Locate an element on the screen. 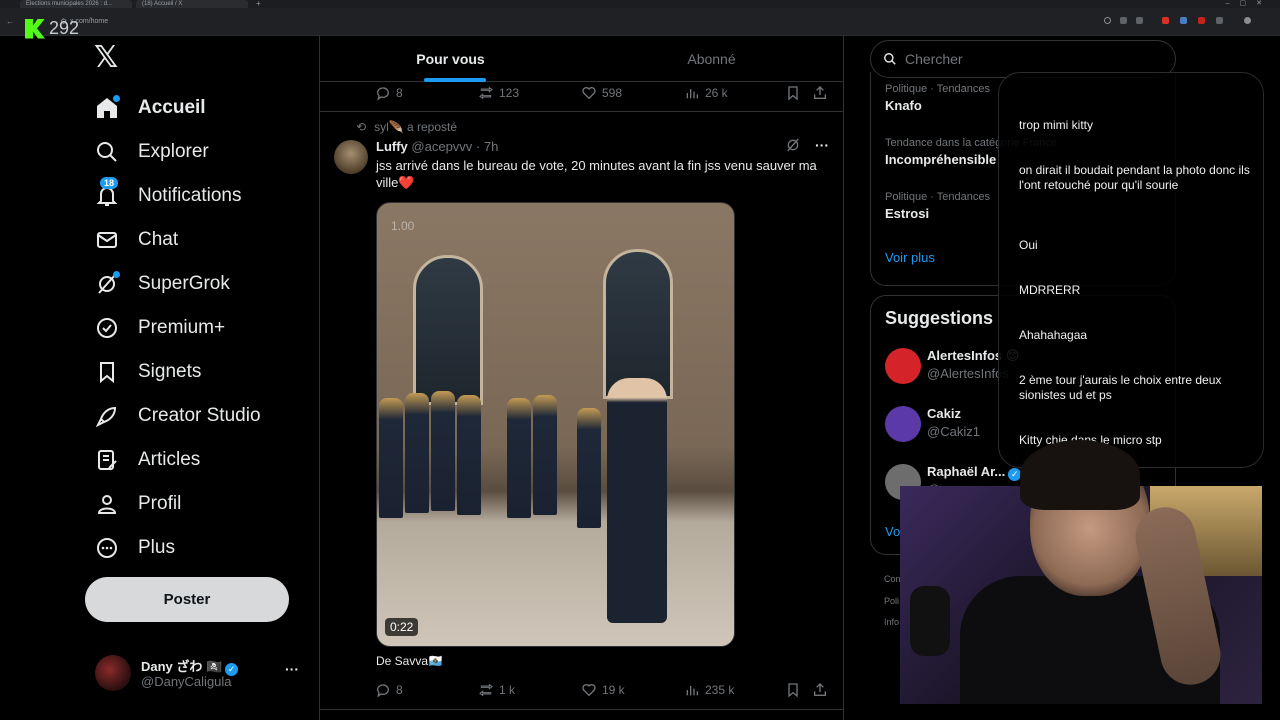 The height and width of the screenshot is (720, 1280). tweet-header-actions: ··· is located at coordinates (807, 145).